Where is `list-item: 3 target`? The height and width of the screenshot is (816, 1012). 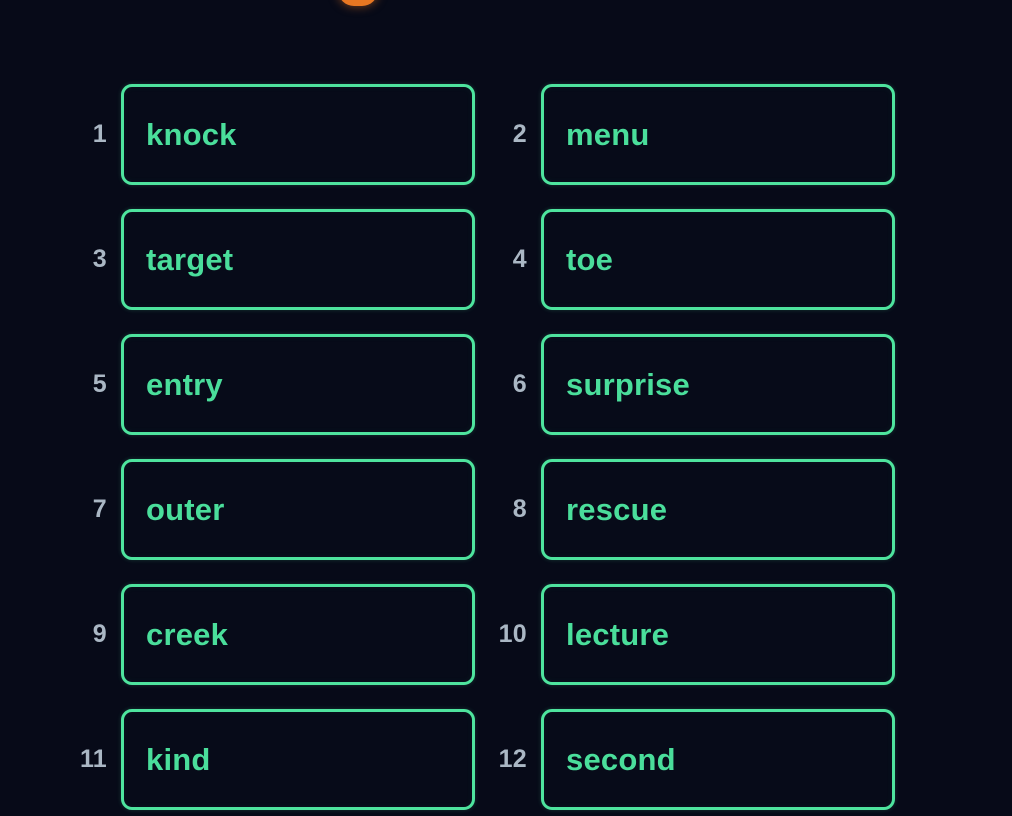
list-item: 3 target is located at coordinates (237, 259).